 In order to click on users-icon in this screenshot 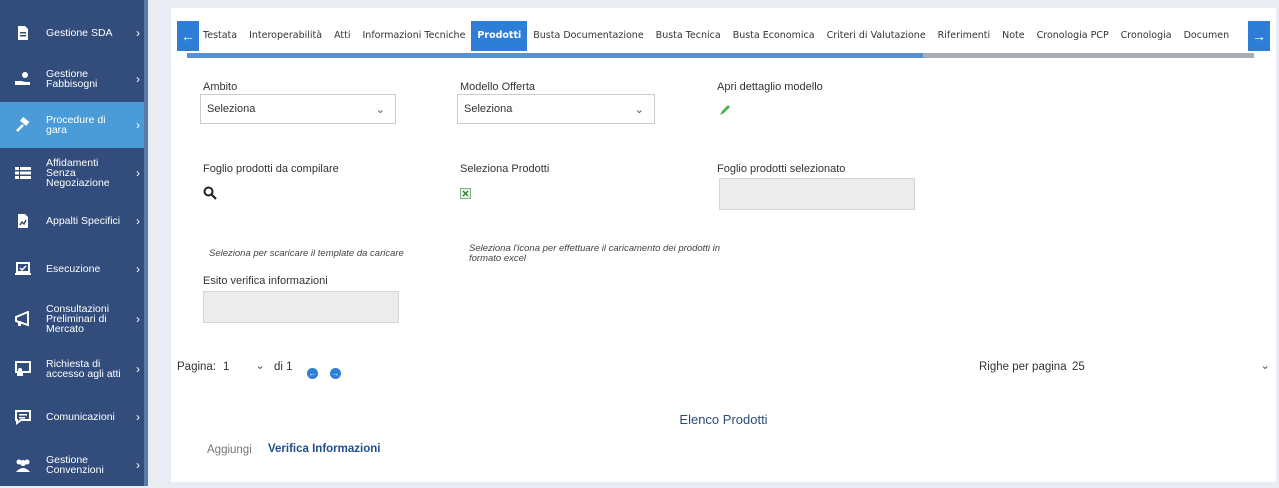, I will do `click(23, 465)`.